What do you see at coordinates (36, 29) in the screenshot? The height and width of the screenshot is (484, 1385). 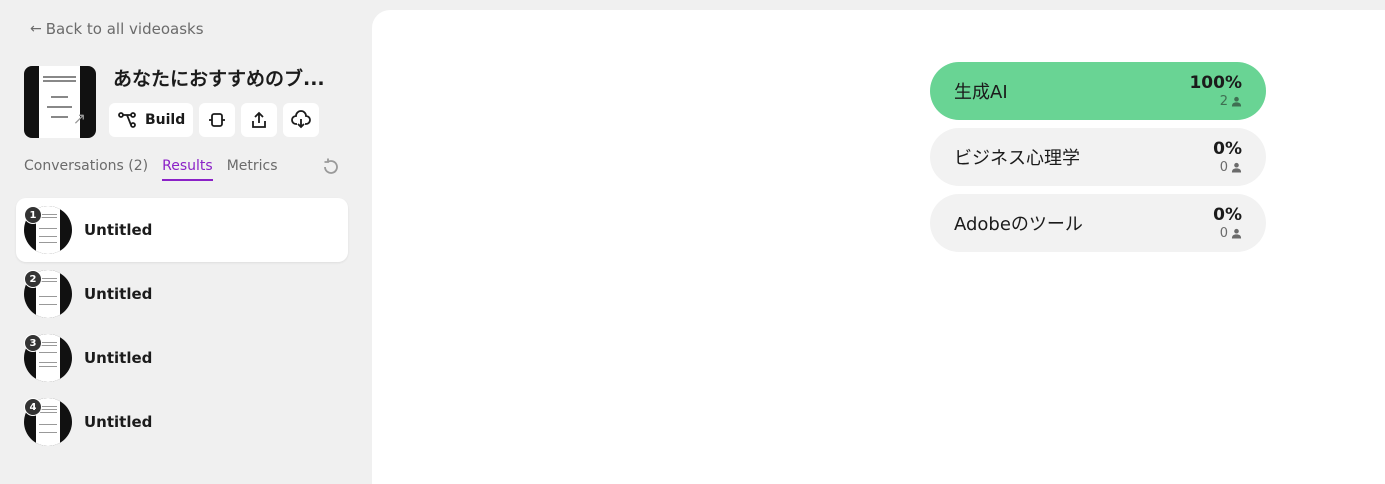 I see `arrow-left-icon: ←` at bounding box center [36, 29].